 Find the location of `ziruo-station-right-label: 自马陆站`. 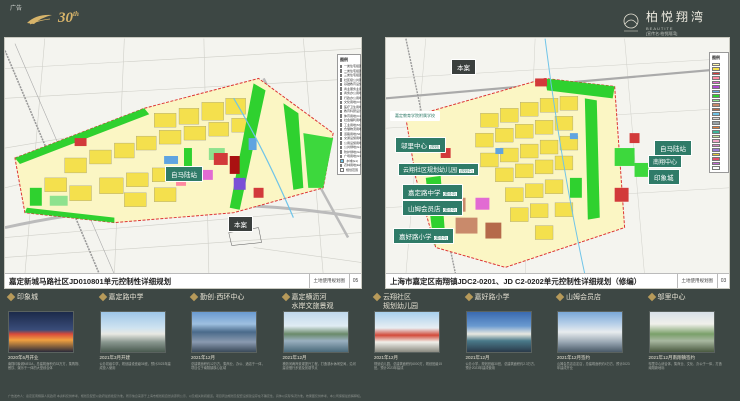

ziruo-station-right-label: 自马陆站 is located at coordinates (673, 148).